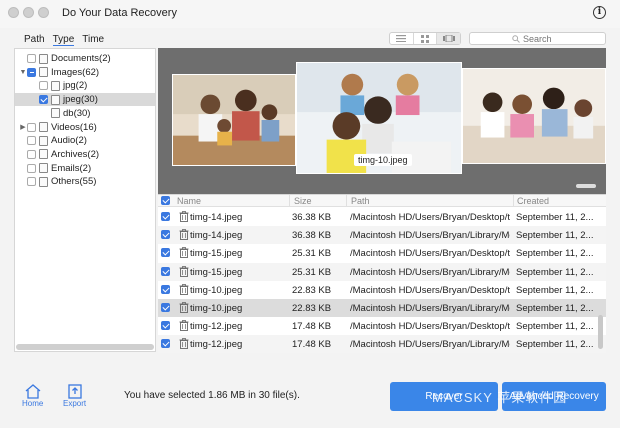 This screenshot has width=620, height=428. I want to click on tree-item: Archives(2), so click(85, 154).